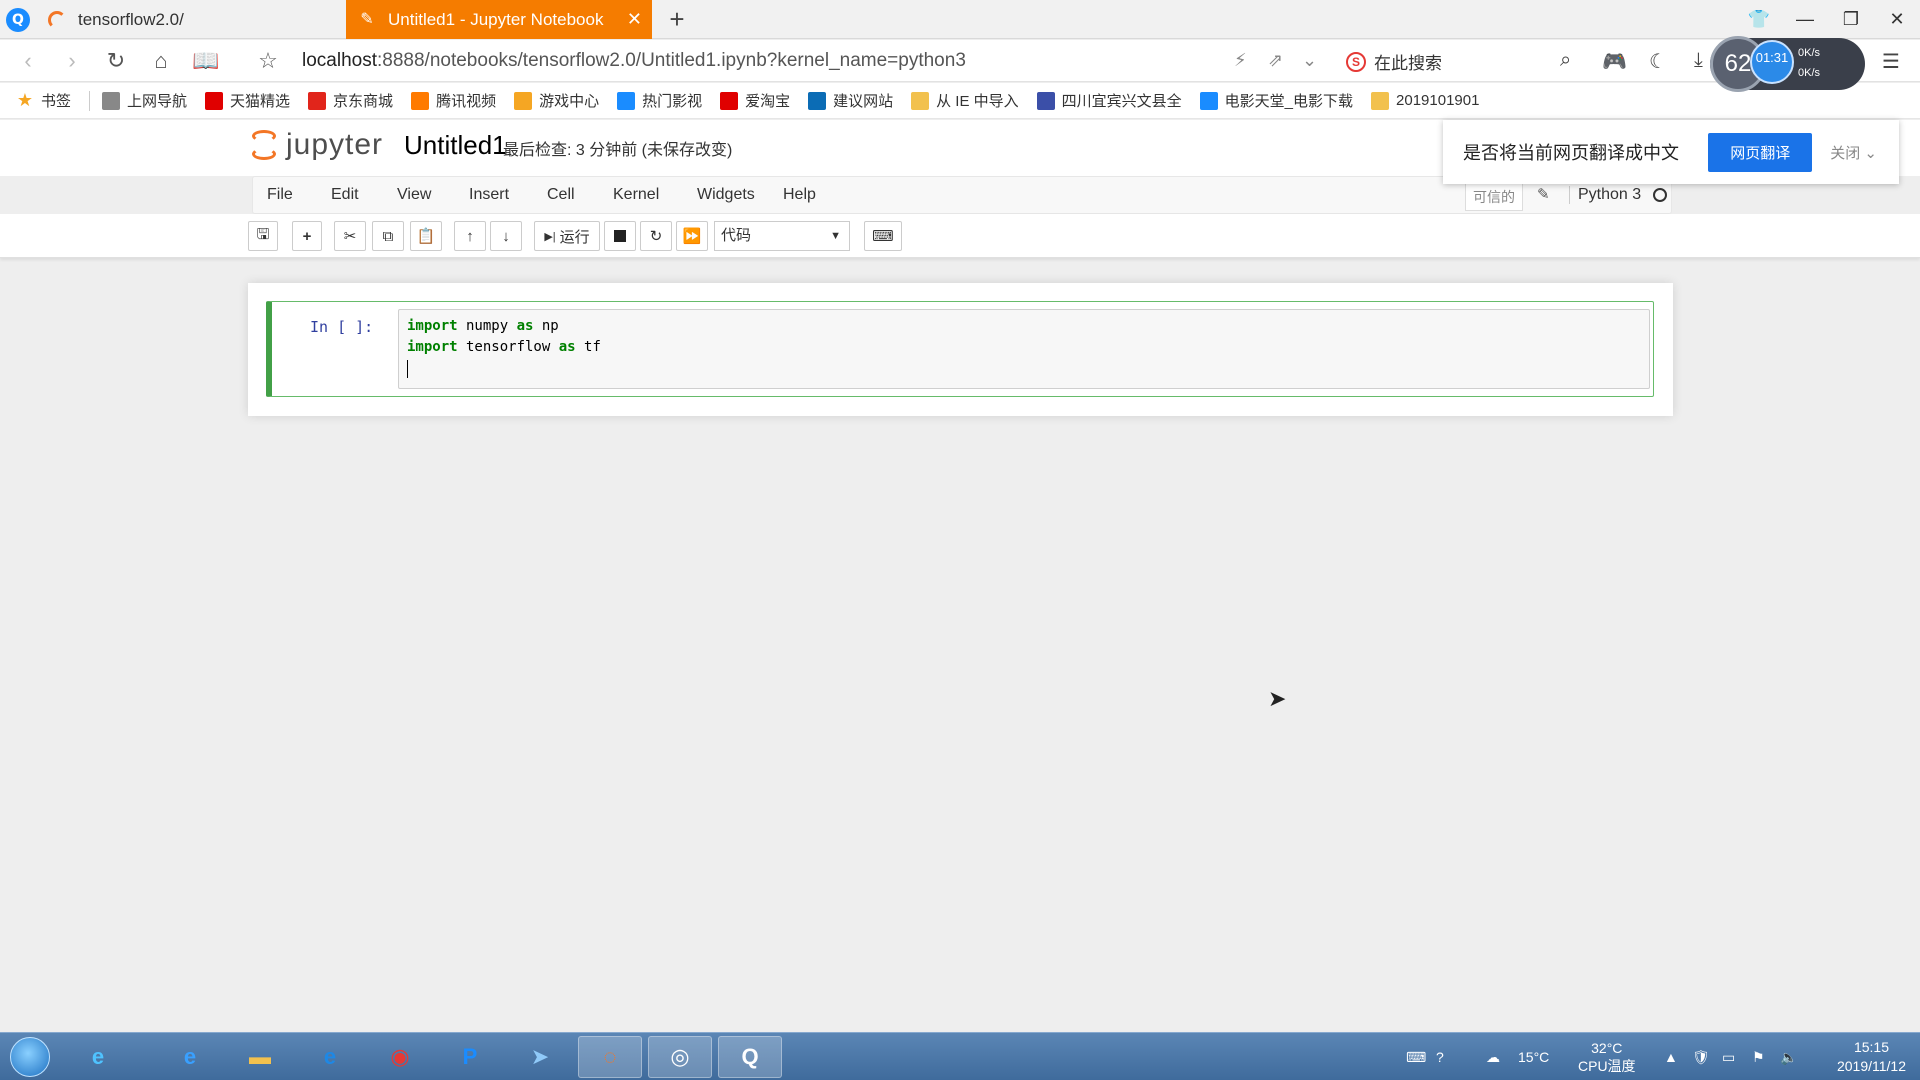  What do you see at coordinates (131, 19) in the screenshot?
I see `tab-label: tensorflow2.0/` at bounding box center [131, 19].